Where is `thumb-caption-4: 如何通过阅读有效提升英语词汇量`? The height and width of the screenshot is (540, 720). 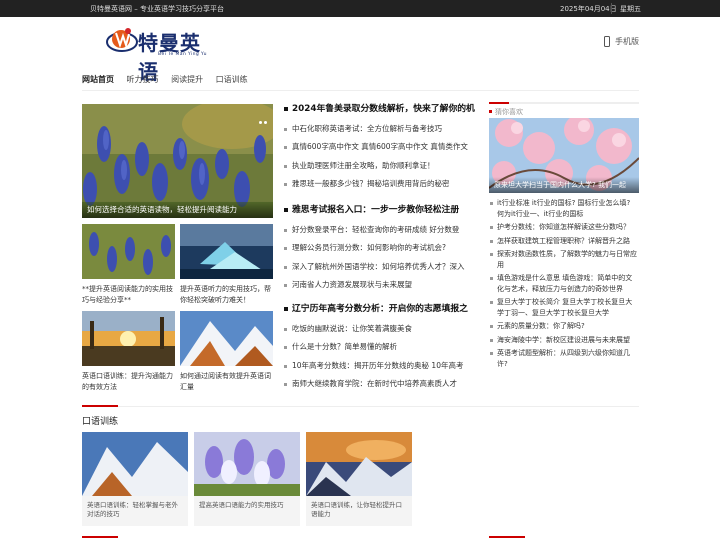
thumb-caption-4: 如何通过阅读有效提升英语词汇量 is located at coordinates (226, 382).